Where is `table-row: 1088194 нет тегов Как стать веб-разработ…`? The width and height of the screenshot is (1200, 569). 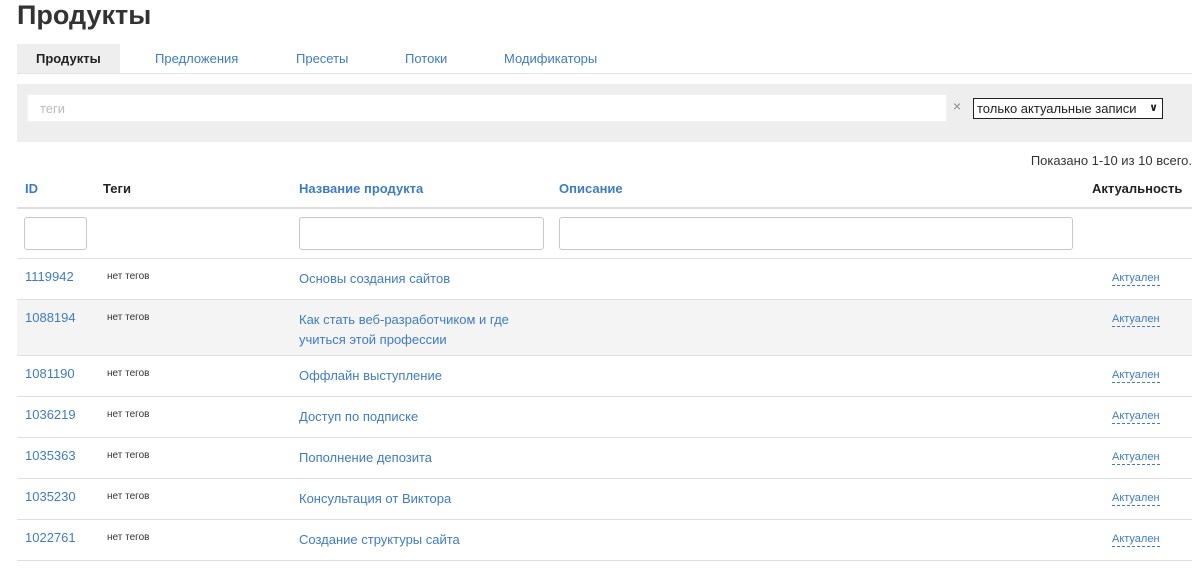 table-row: 1088194 нет тегов Как стать веб-разработ… is located at coordinates (604, 327).